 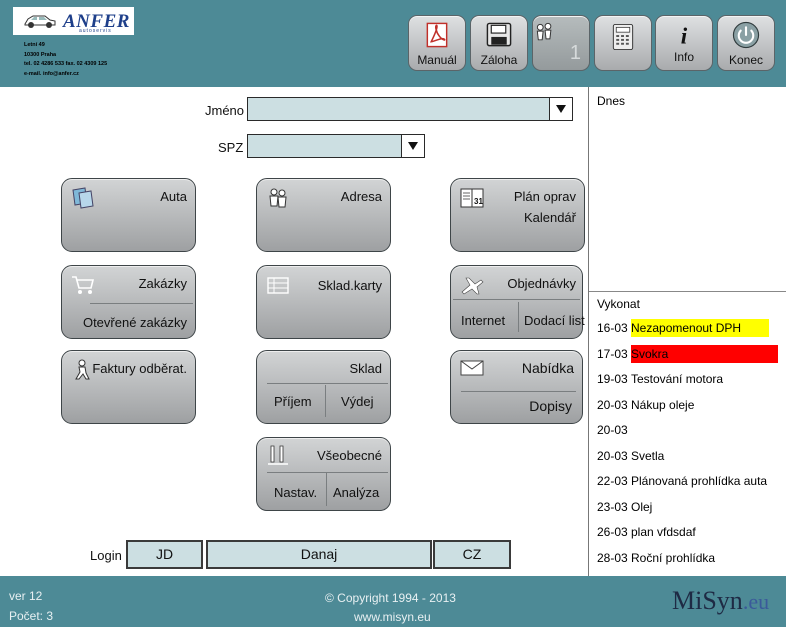 I want to click on todo-item: 19-03 Testování motora, so click(x=662, y=379).